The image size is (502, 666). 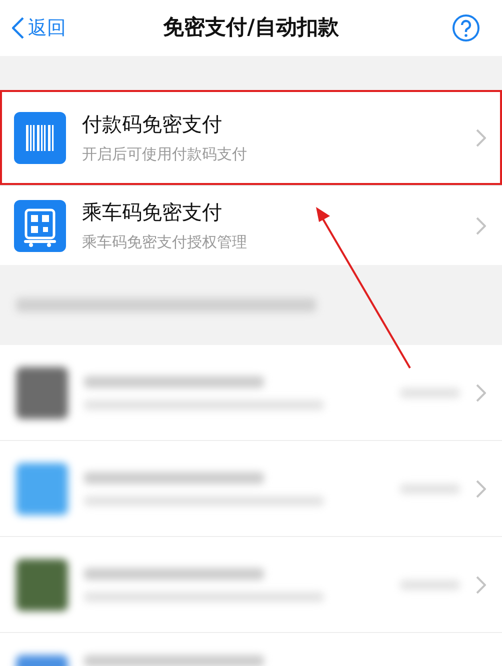 What do you see at coordinates (165, 243) in the screenshot?
I see `item-subtitle: 乘车码免密支付授权管理` at bounding box center [165, 243].